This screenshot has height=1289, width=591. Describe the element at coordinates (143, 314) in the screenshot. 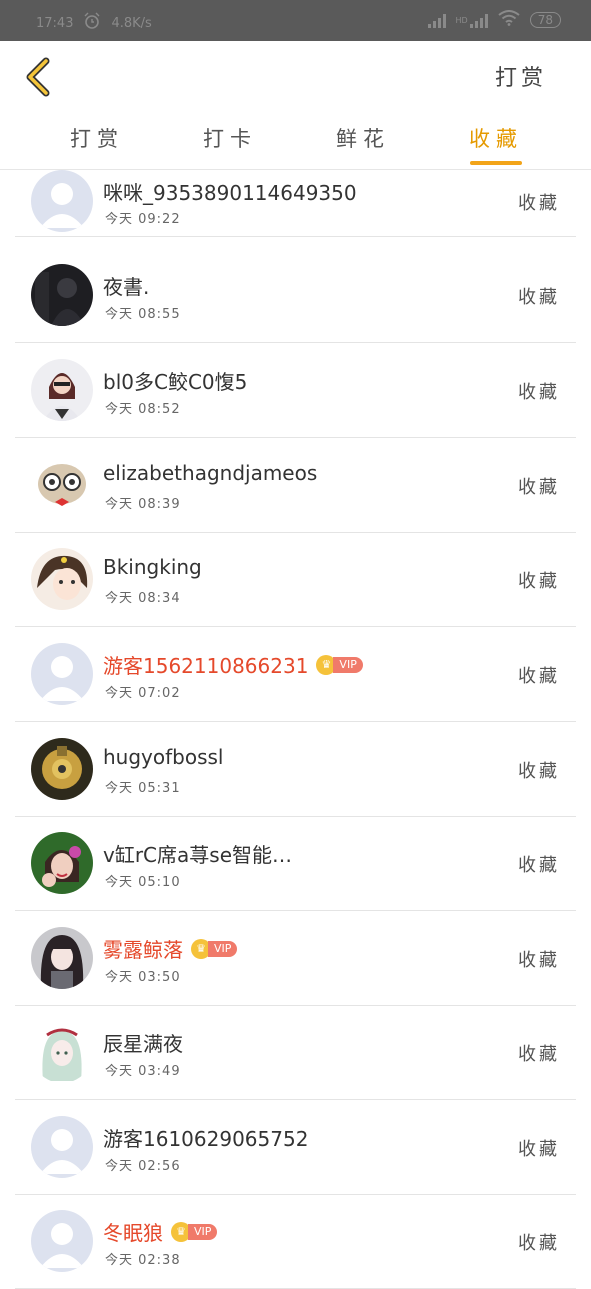

I see `timestamp: 今天 08:55` at that location.